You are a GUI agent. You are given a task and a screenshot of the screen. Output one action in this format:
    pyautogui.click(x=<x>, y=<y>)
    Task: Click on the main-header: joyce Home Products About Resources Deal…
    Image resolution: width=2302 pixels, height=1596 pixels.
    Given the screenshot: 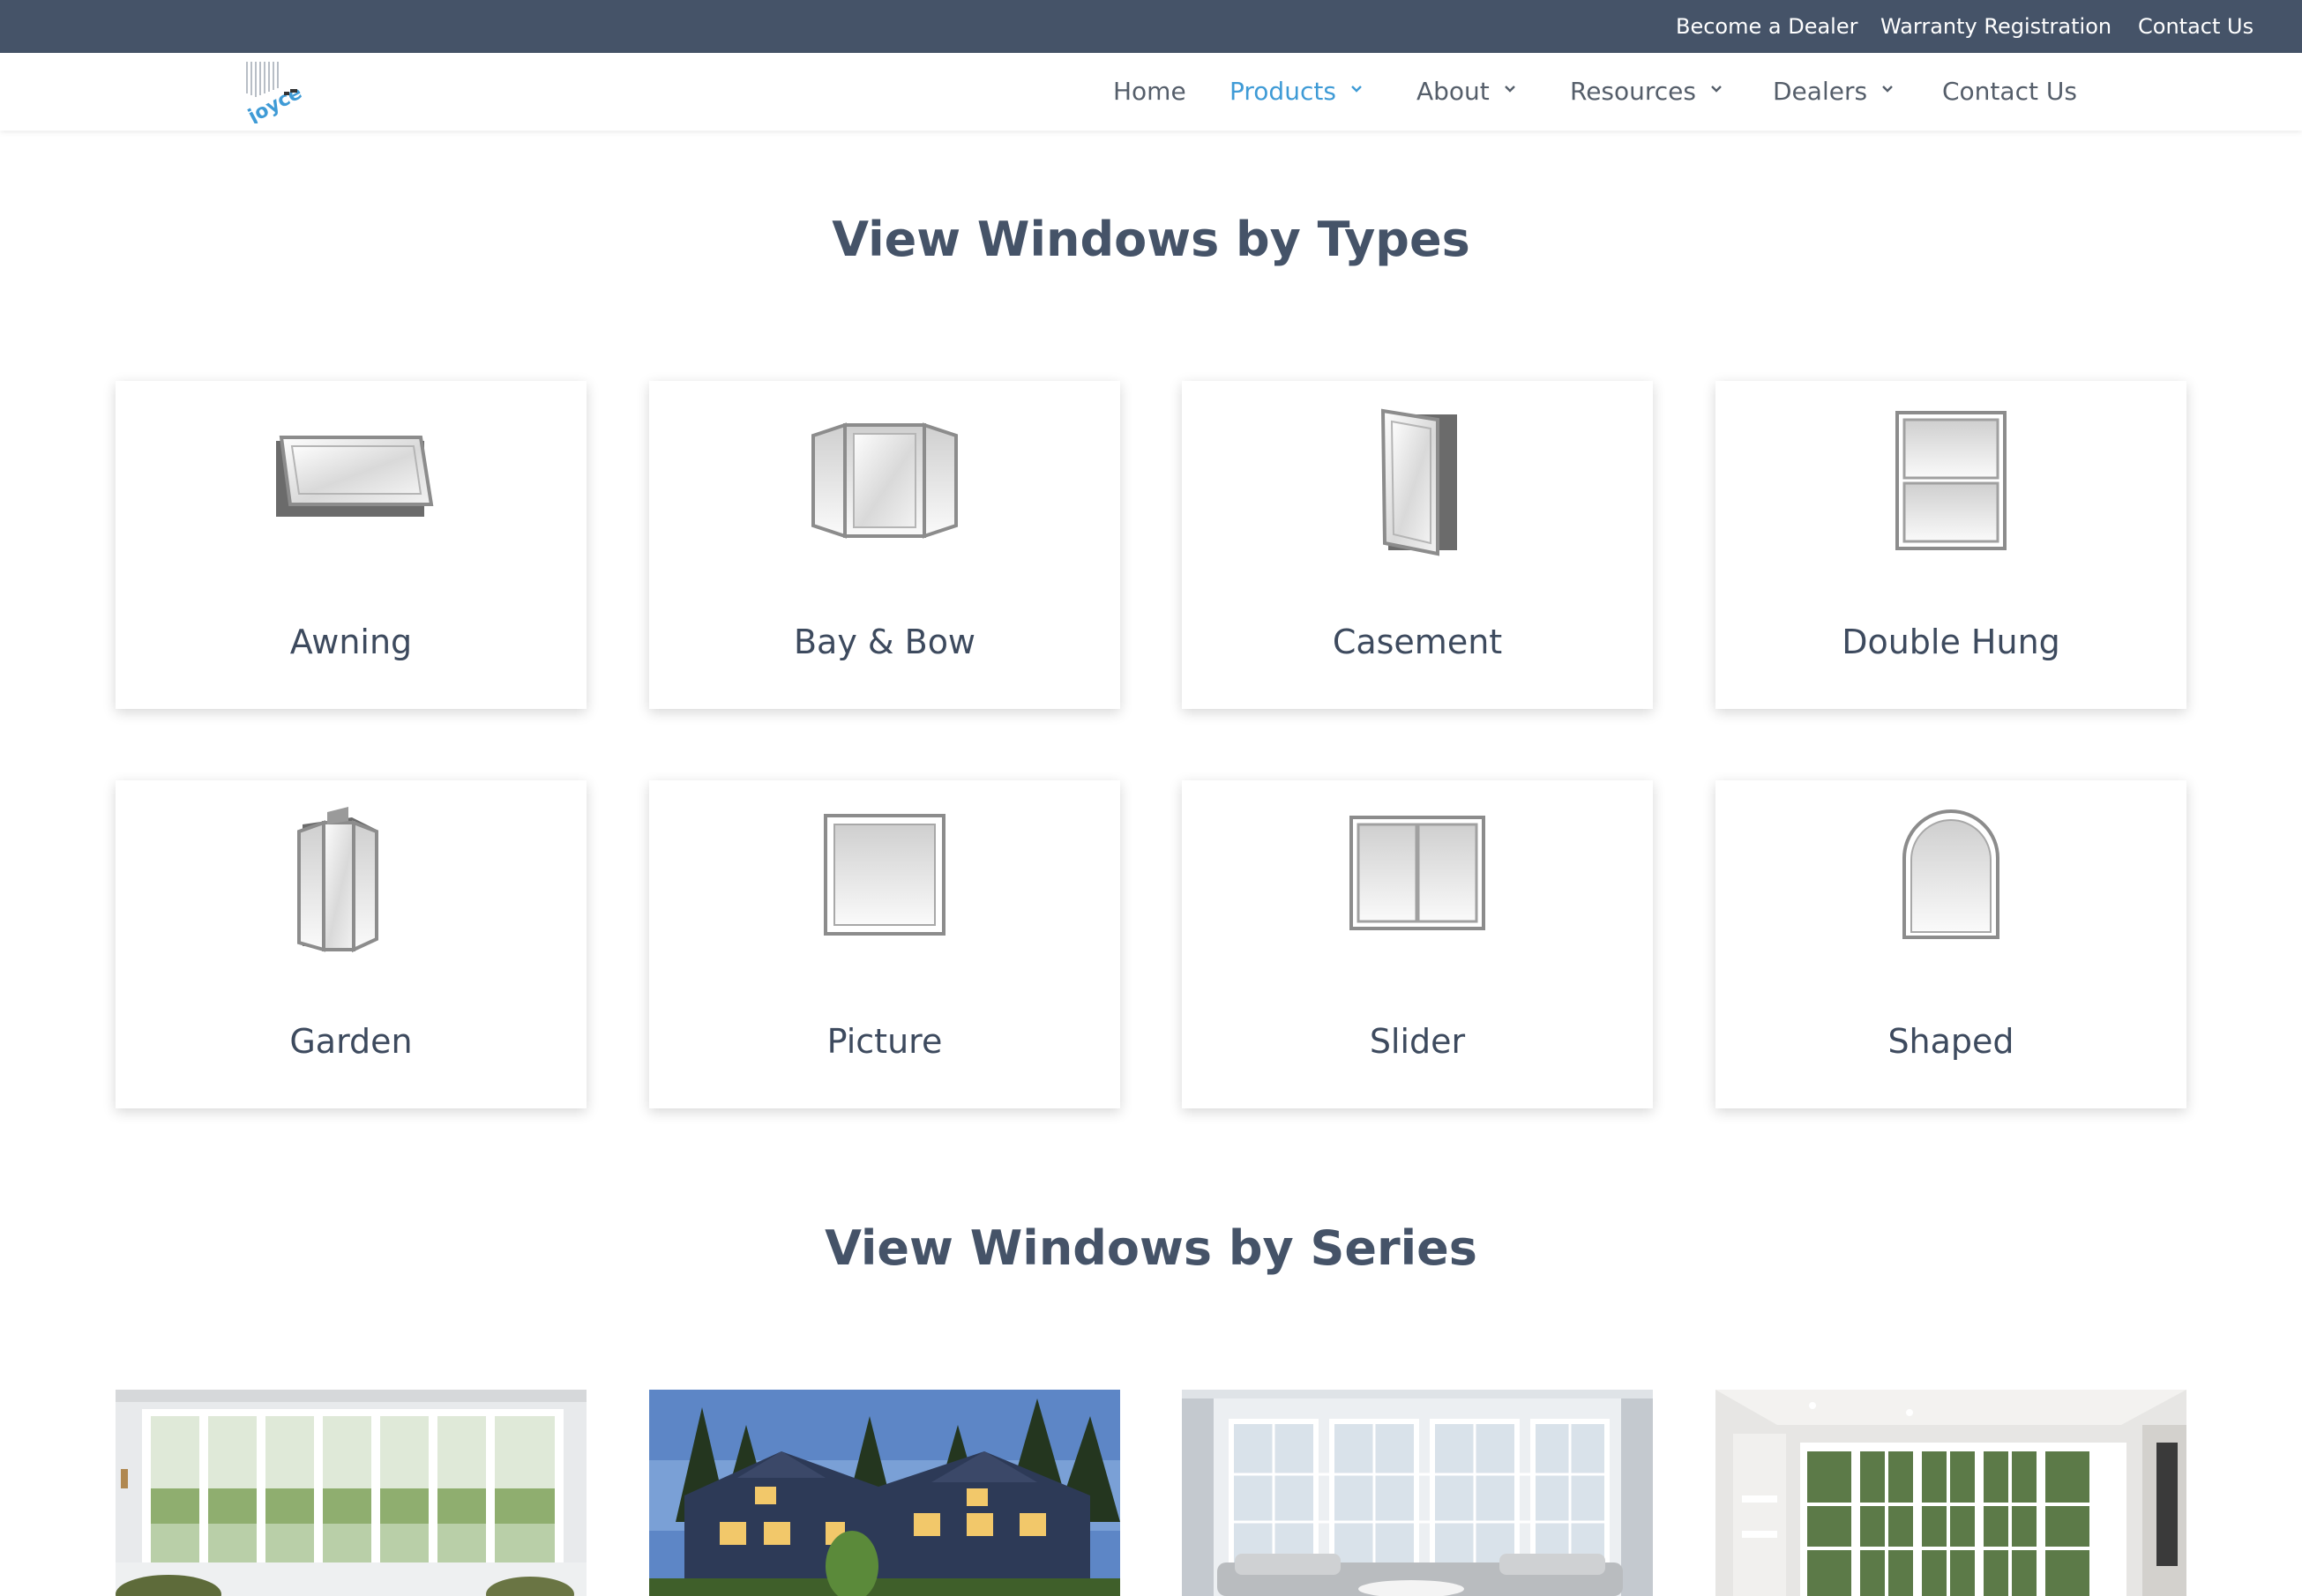 What is the action you would take?
    pyautogui.click(x=1151, y=92)
    